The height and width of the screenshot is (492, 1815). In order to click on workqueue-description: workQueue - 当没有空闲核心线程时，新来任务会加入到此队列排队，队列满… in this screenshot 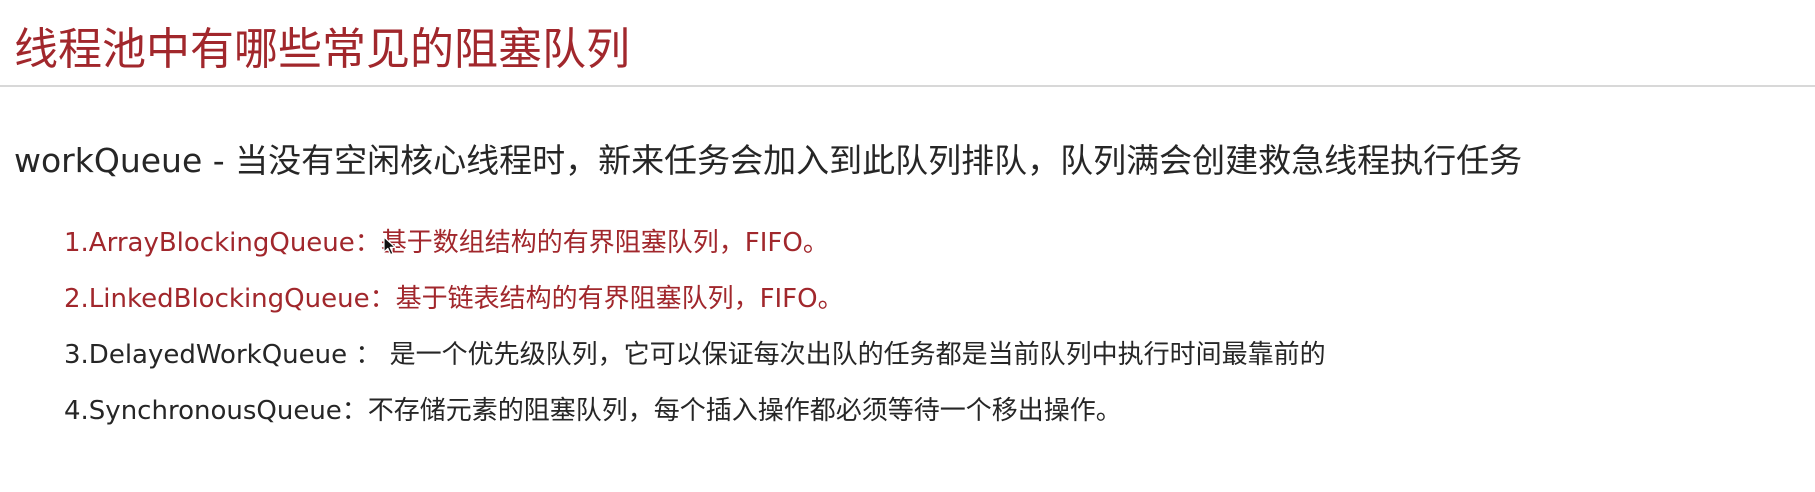, I will do `click(768, 160)`.